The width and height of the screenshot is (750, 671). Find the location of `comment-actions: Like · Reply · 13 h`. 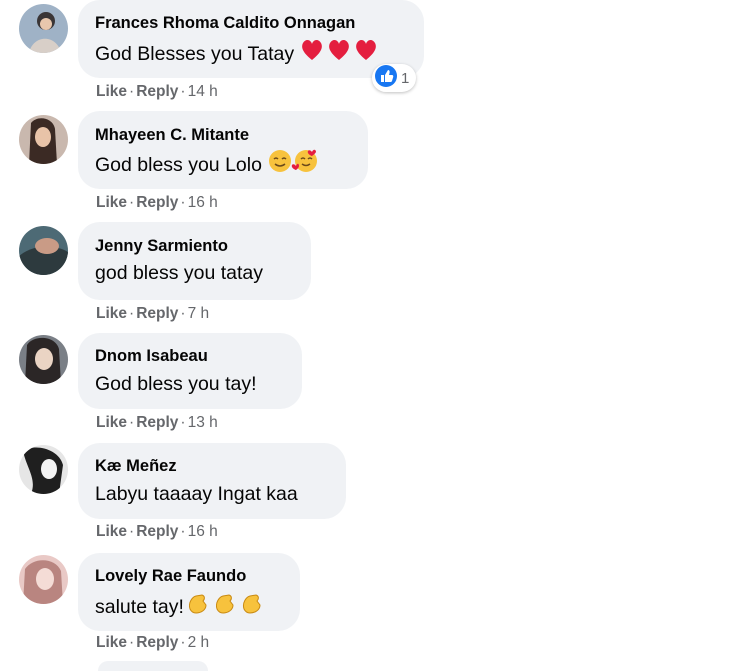

comment-actions: Like · Reply · 13 h is located at coordinates (157, 422).